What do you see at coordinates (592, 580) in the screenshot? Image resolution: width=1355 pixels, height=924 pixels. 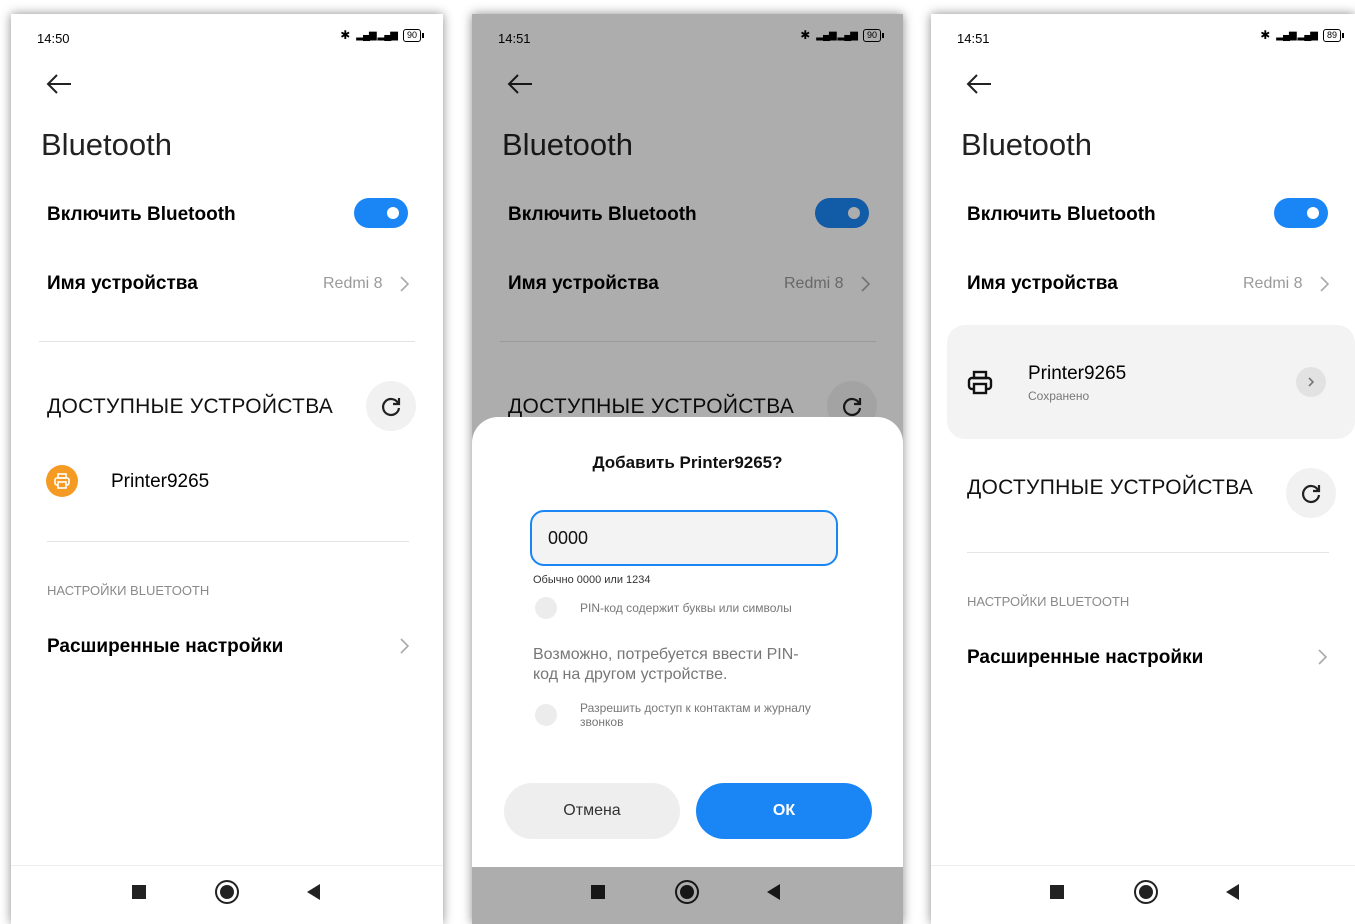 I see `pin-hint: Обычно 0000 или 1234` at bounding box center [592, 580].